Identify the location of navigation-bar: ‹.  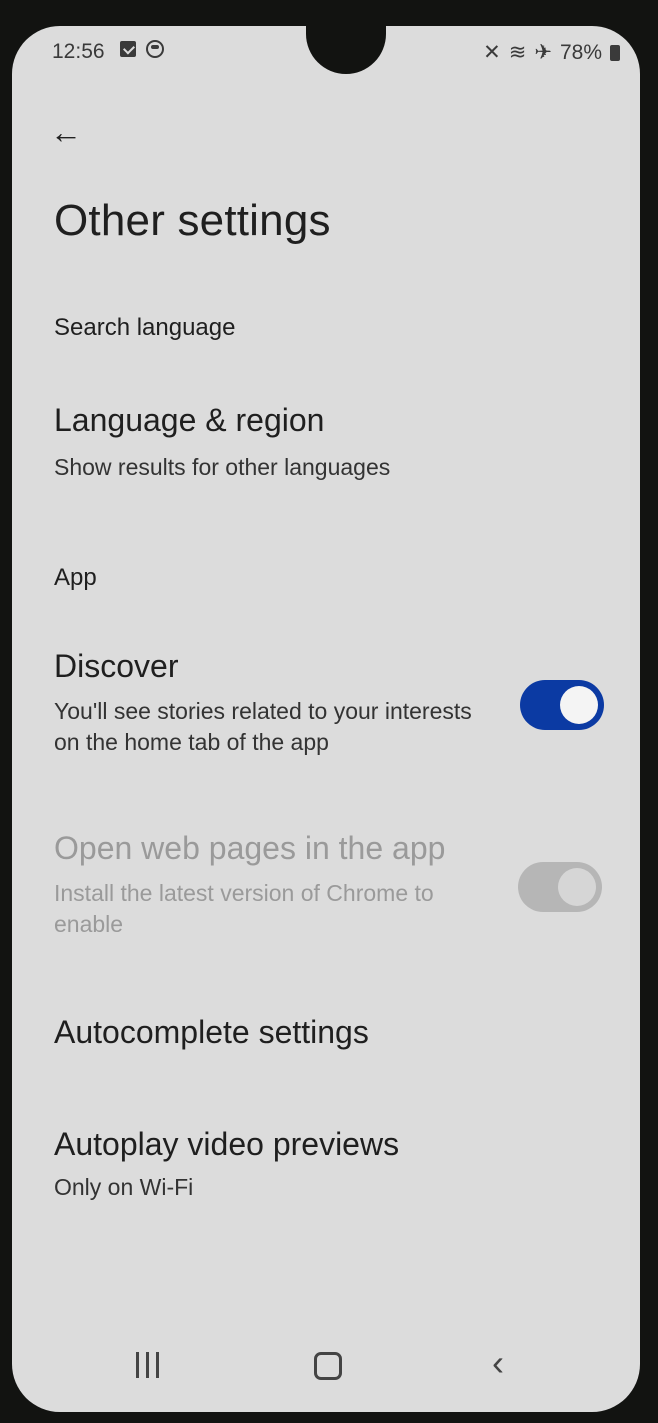
(326, 1367).